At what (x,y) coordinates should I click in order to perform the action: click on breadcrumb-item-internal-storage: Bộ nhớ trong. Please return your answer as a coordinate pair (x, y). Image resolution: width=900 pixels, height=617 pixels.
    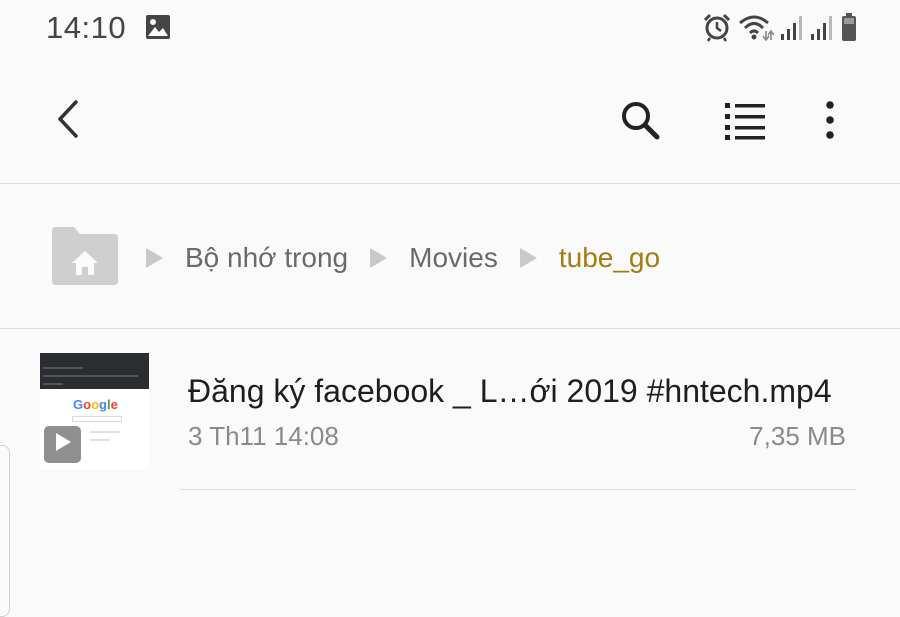
    Looking at the image, I should click on (266, 258).